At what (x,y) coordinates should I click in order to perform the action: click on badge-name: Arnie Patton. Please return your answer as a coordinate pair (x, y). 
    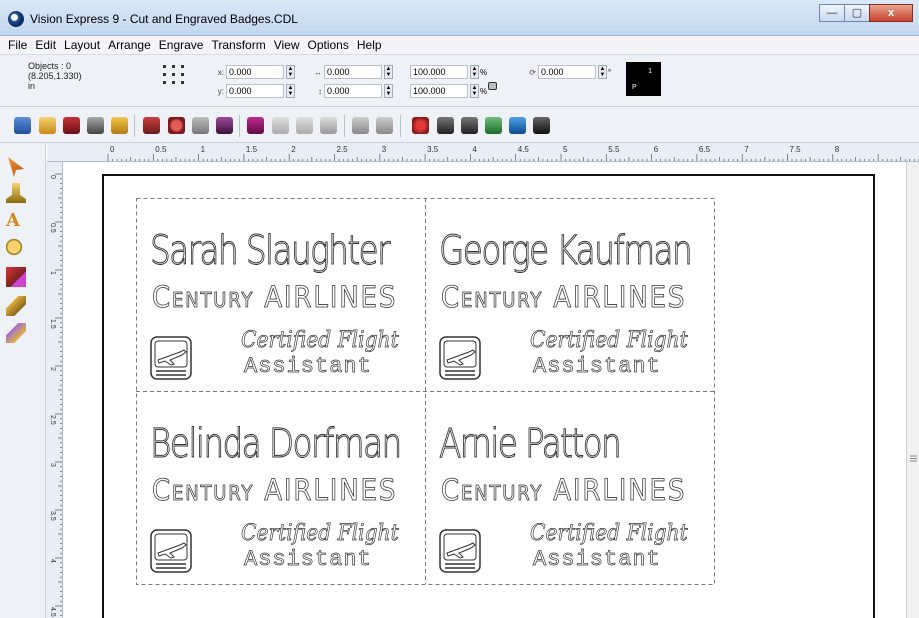
    Looking at the image, I should click on (531, 444).